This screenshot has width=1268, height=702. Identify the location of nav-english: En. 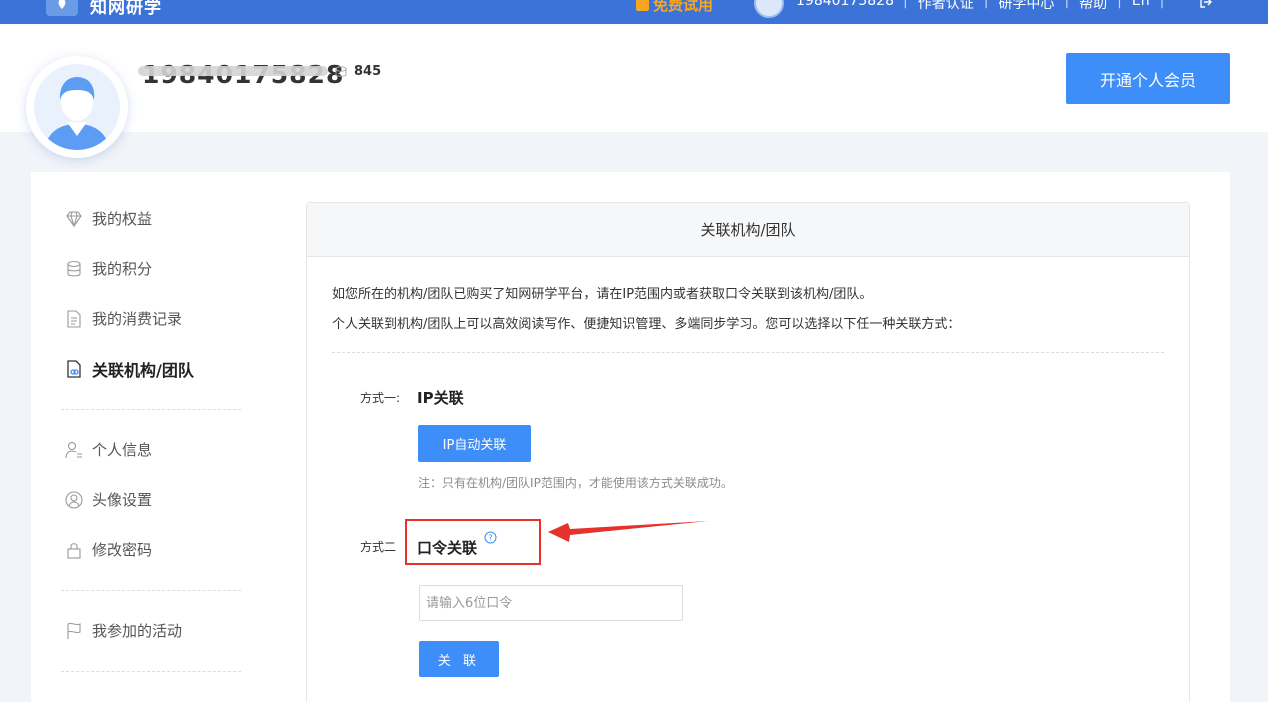
(1141, 6).